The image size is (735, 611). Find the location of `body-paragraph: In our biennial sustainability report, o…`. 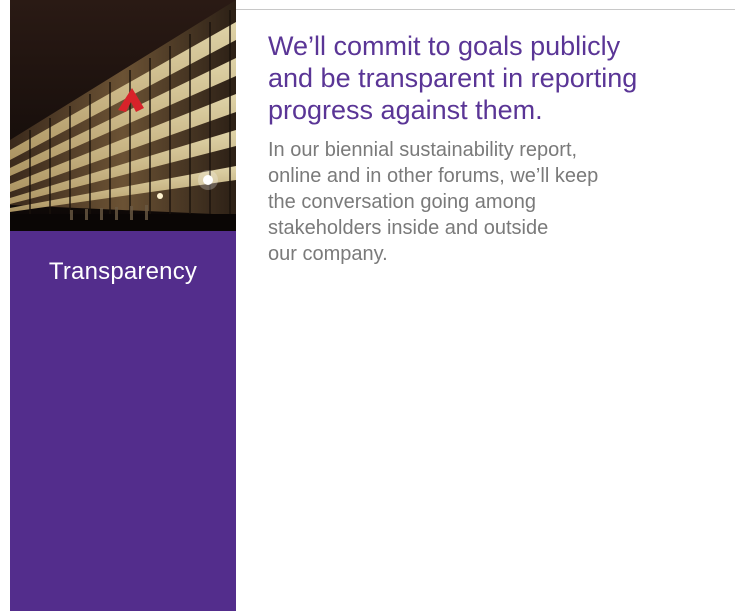

body-paragraph: In our biennial sustainability report, o… is located at coordinates (433, 202).